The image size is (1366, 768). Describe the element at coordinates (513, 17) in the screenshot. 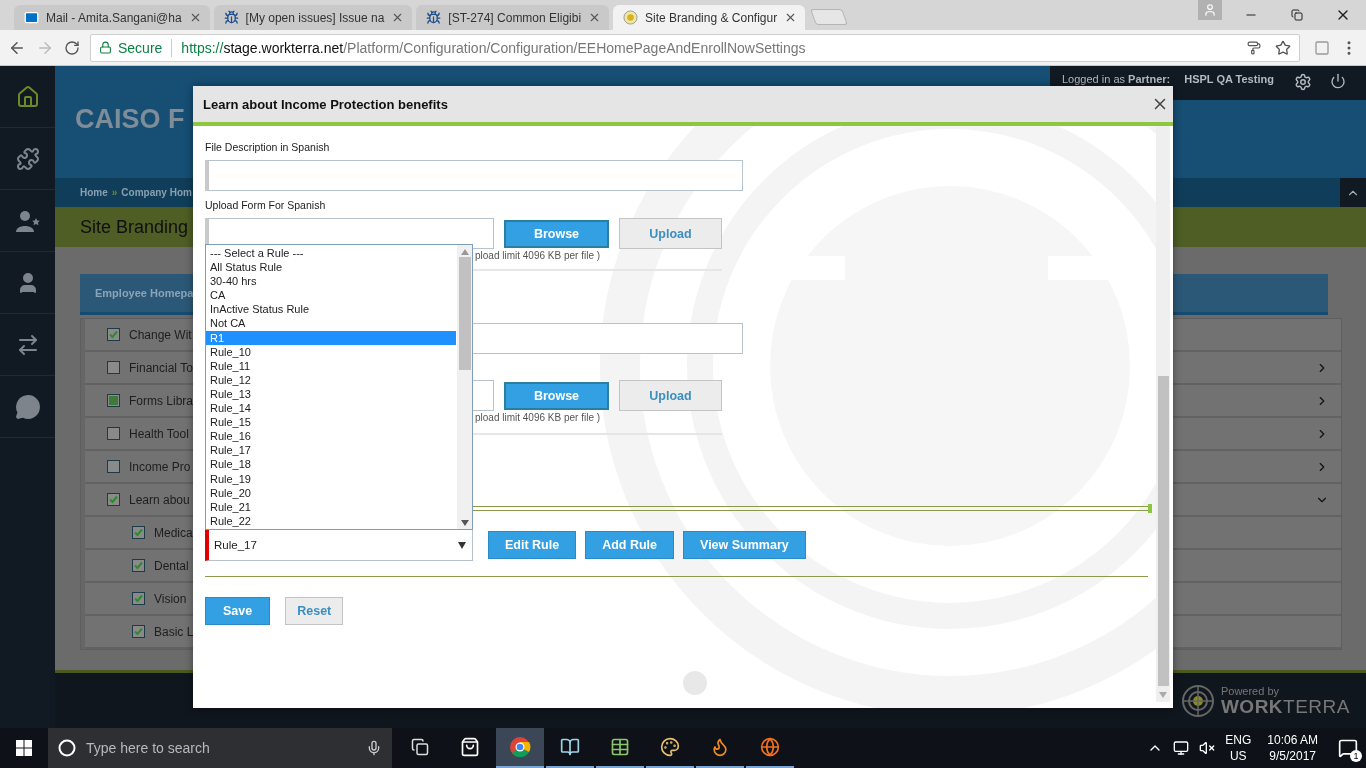

I see `browser-tab: [ST-274] Common Eligibi` at that location.